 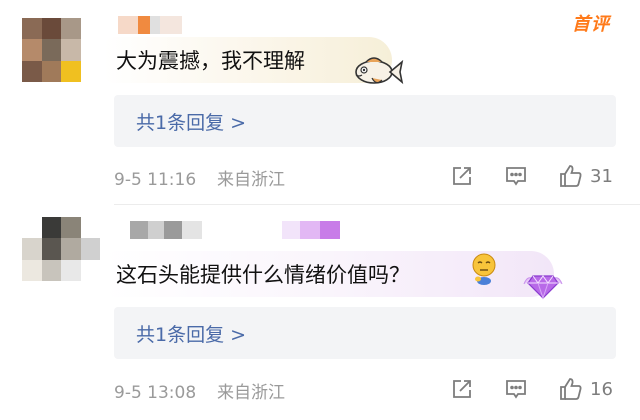 I want to click on comment-bubble: 大为震撼，我不理解, so click(x=248, y=60).